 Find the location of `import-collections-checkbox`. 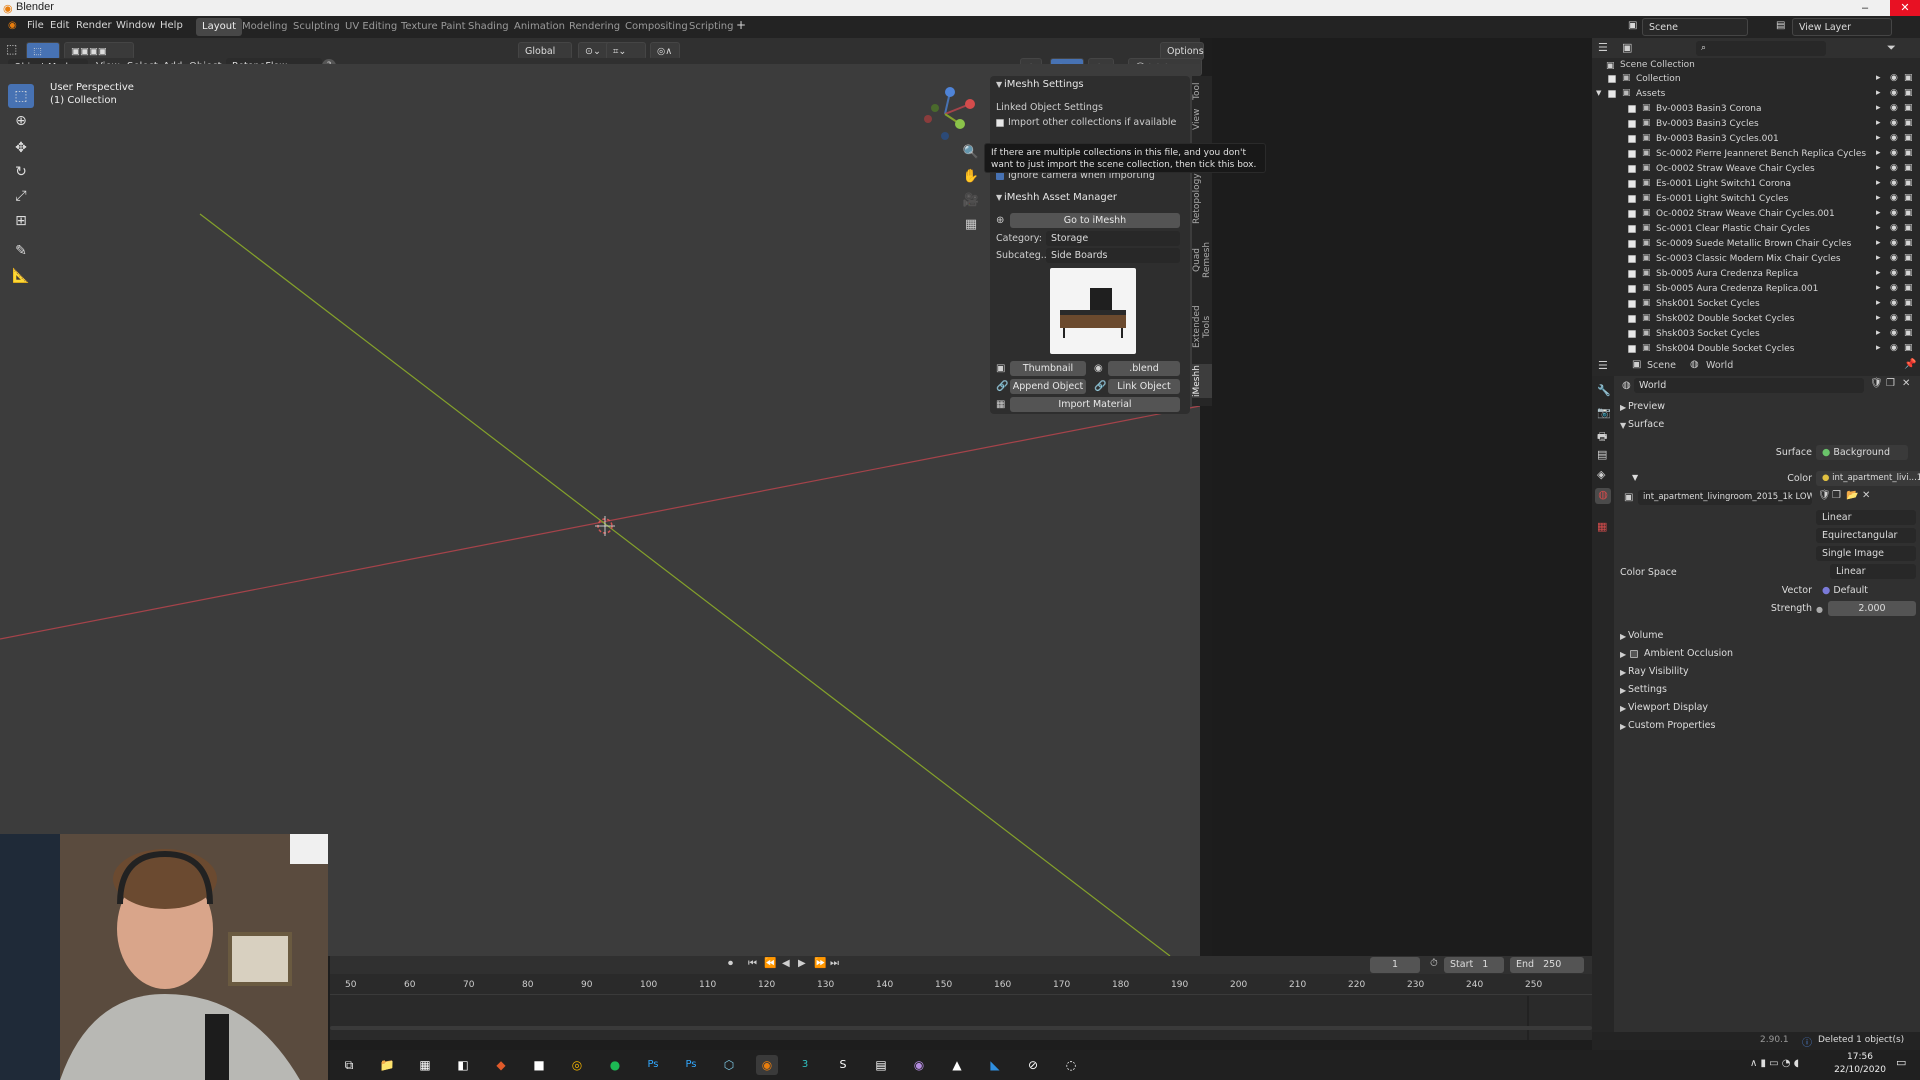

import-collections-checkbox is located at coordinates (1000, 123).